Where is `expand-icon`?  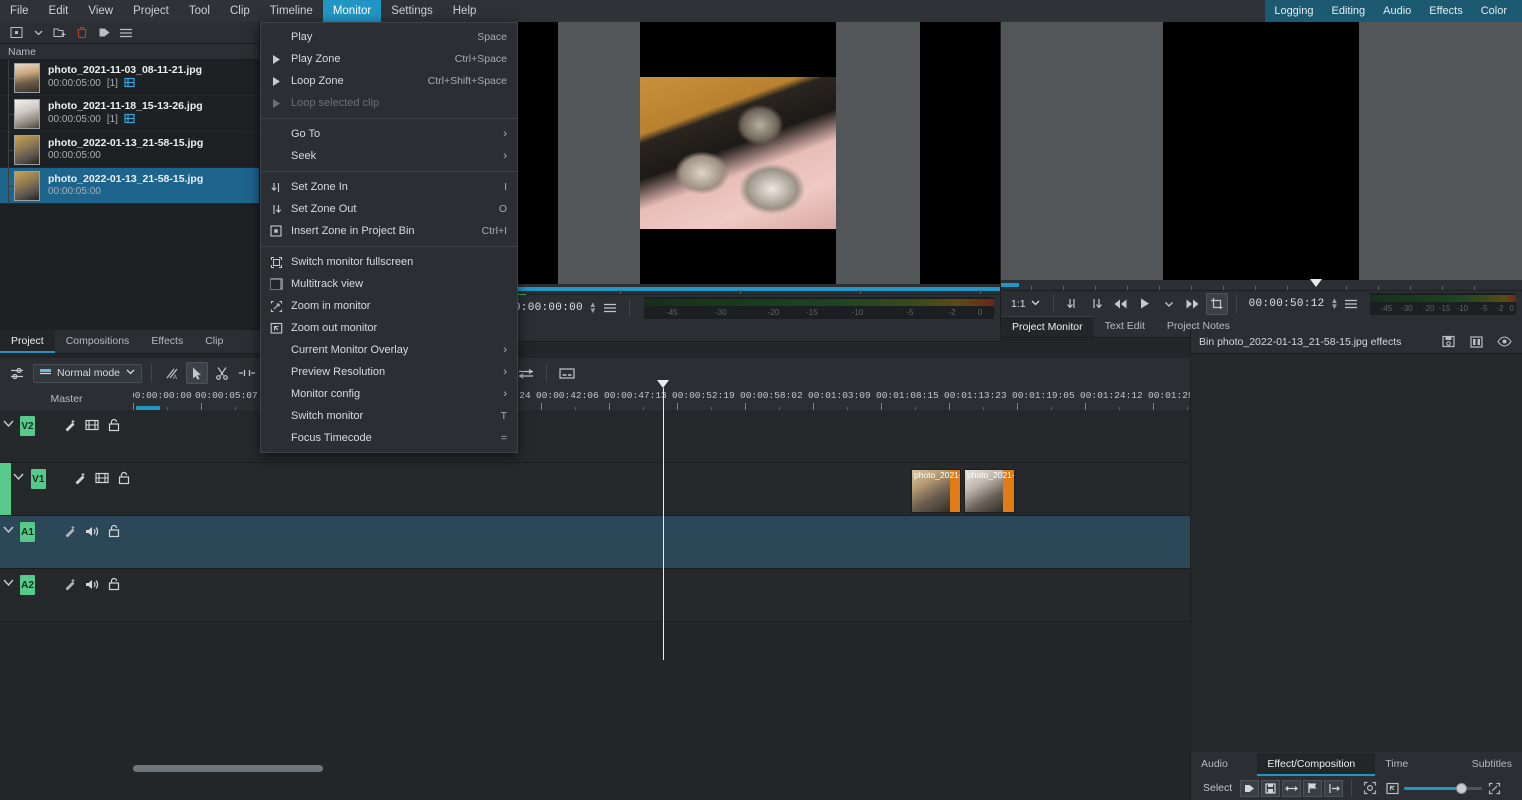 expand-icon is located at coordinates (1494, 788).